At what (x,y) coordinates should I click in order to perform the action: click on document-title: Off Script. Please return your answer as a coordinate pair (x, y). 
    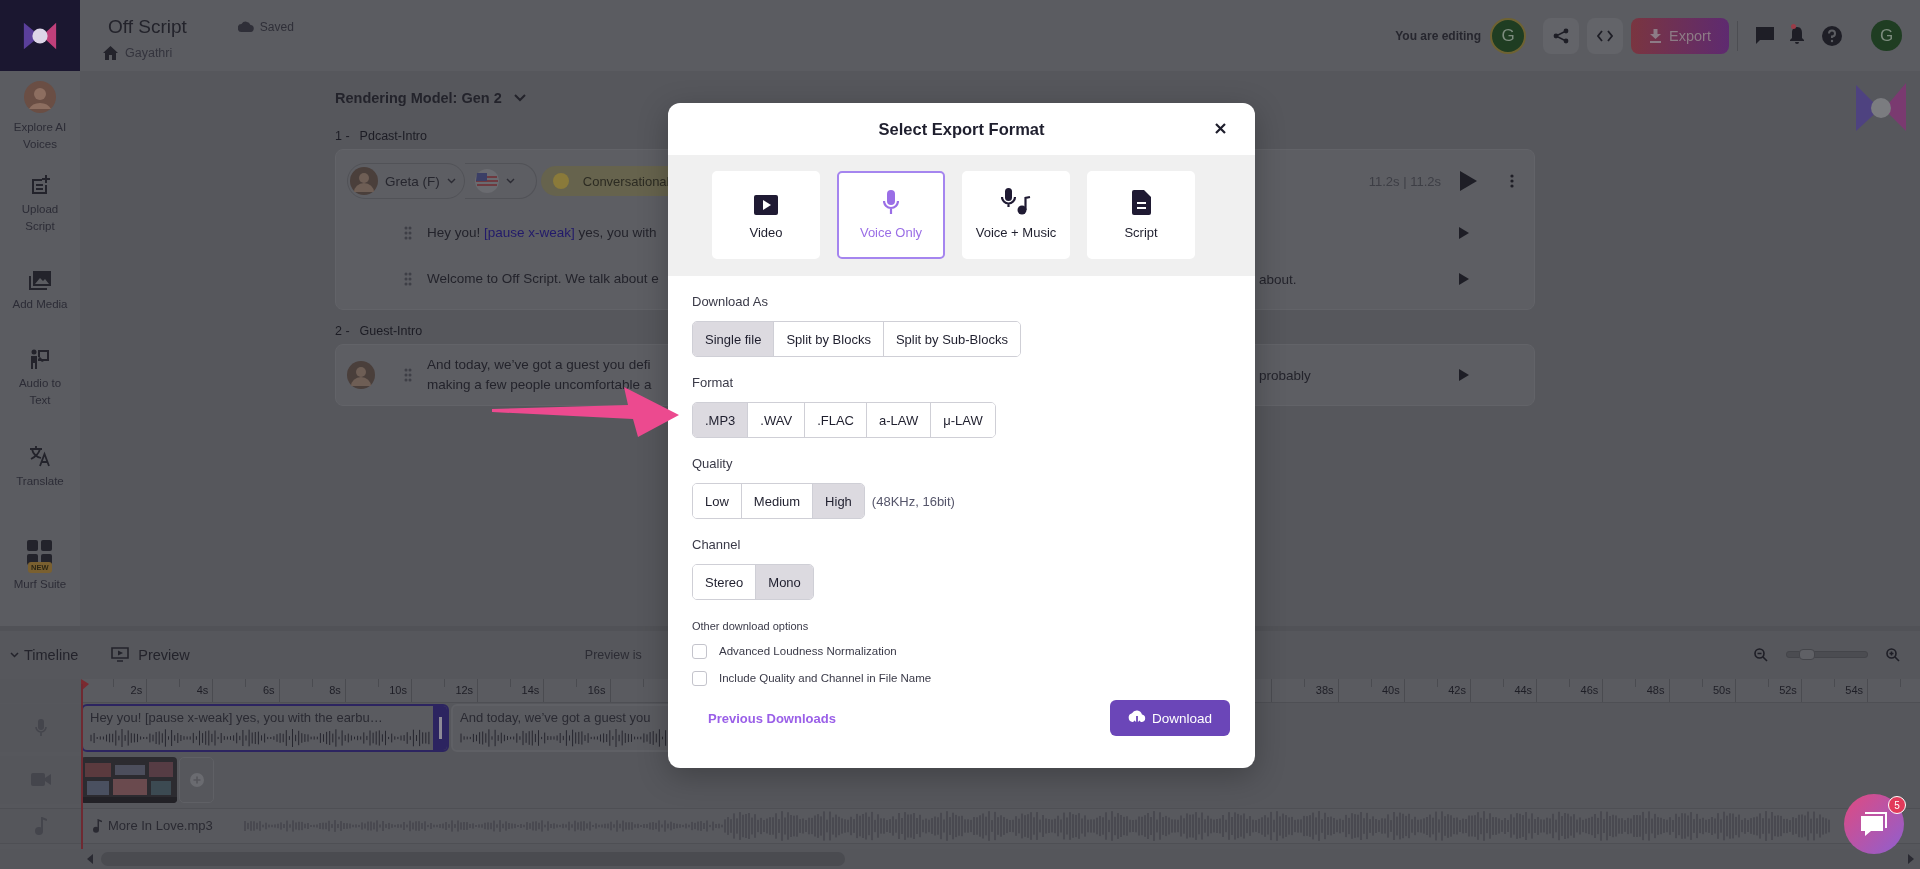
    Looking at the image, I should click on (147, 26).